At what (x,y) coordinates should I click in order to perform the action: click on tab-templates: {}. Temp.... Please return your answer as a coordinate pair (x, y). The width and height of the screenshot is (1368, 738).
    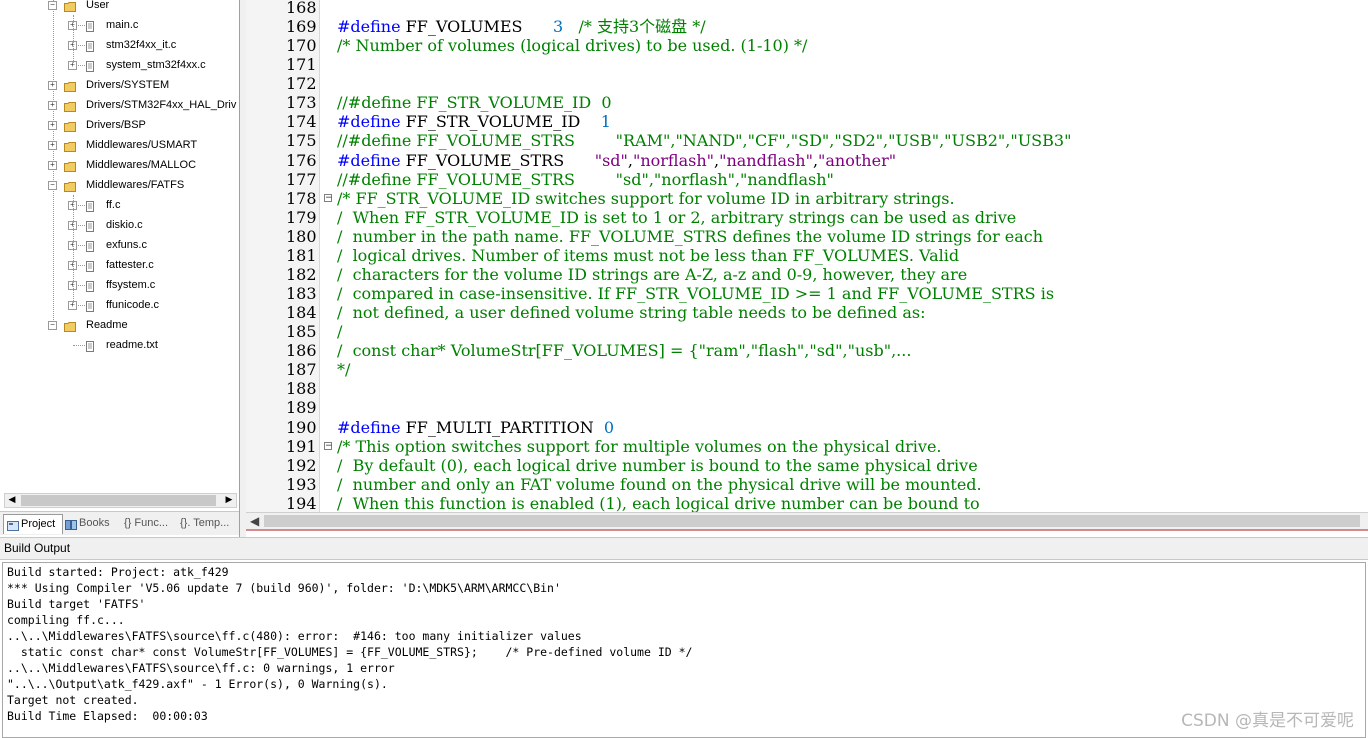
    Looking at the image, I should click on (209, 523).